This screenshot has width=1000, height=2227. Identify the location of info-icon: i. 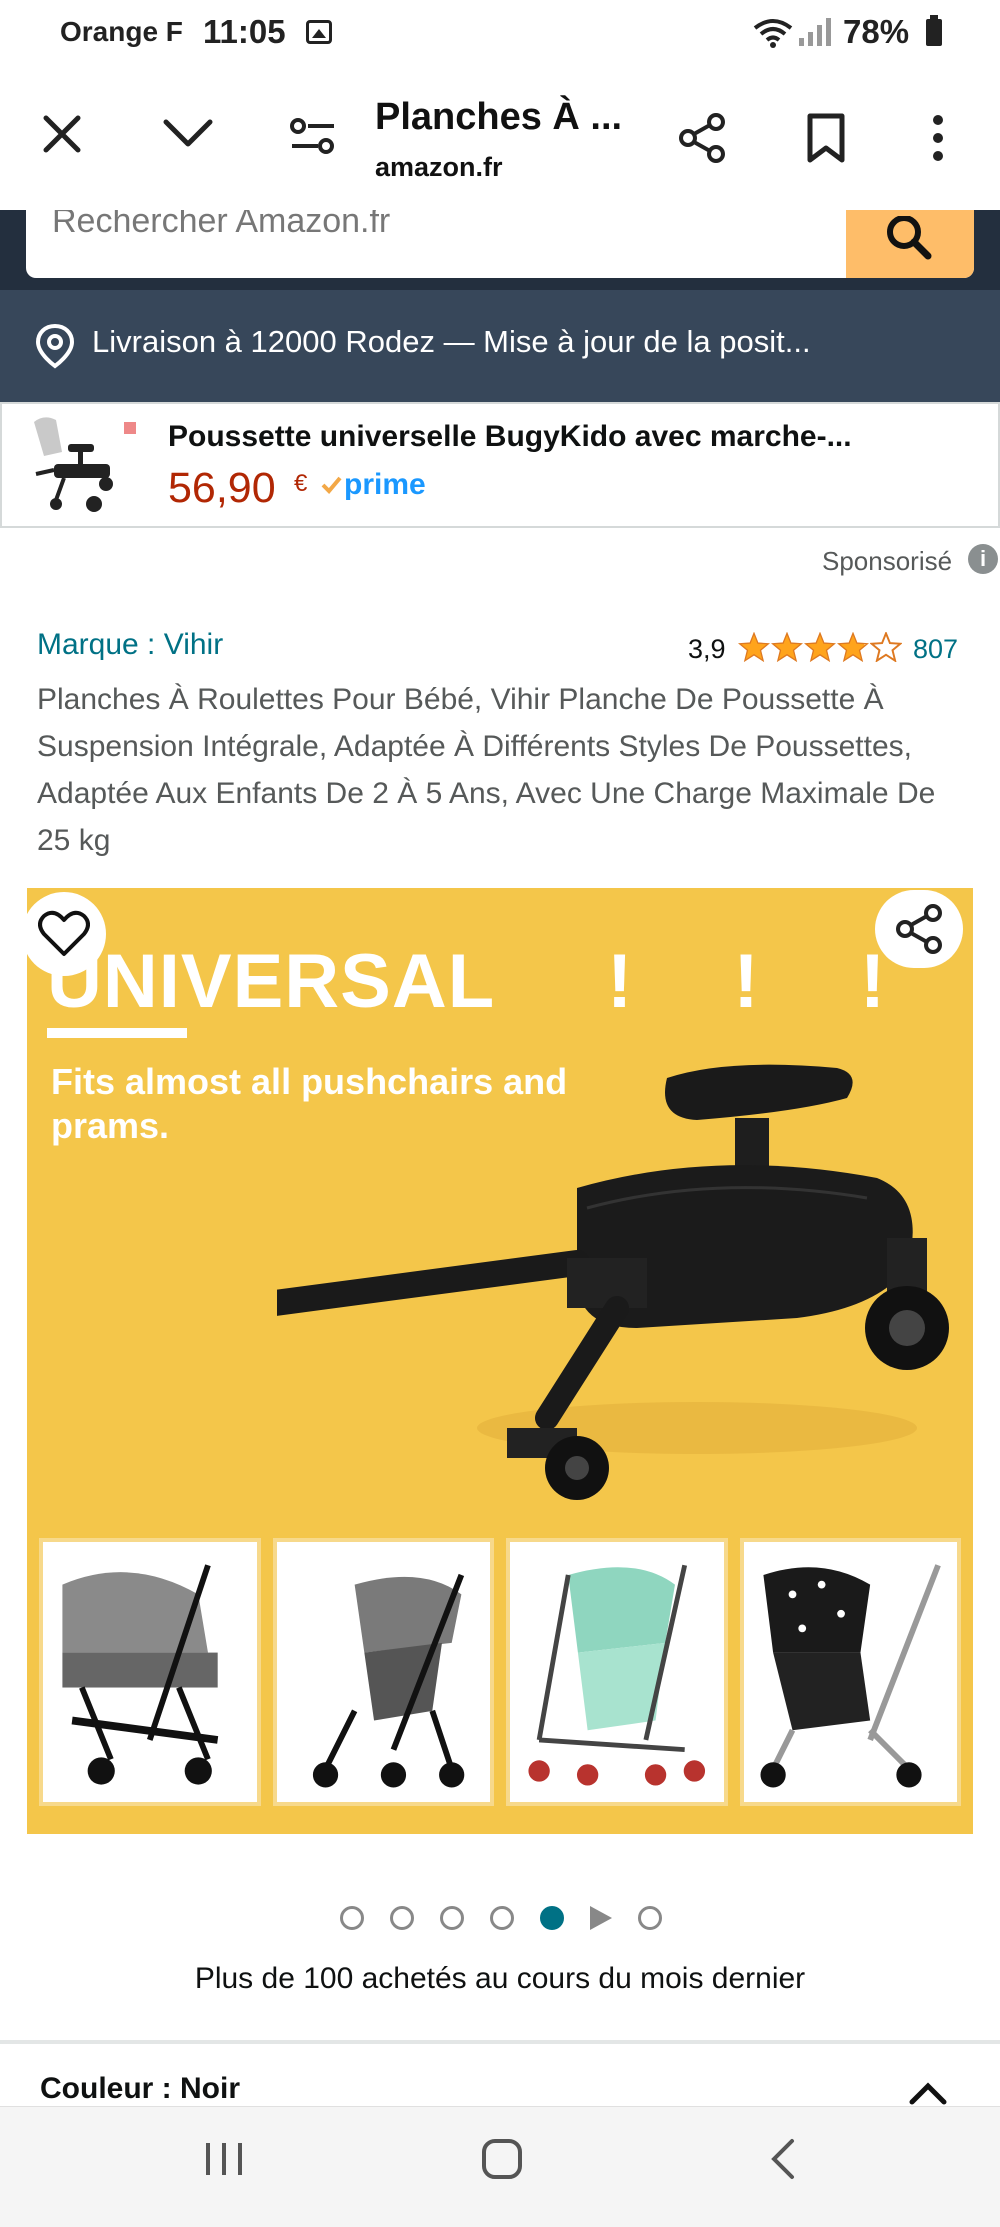
(983, 559).